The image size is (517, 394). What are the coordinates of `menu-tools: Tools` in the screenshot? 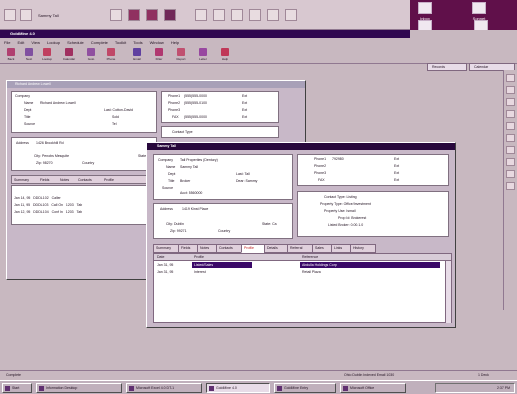 It's located at (137, 43).